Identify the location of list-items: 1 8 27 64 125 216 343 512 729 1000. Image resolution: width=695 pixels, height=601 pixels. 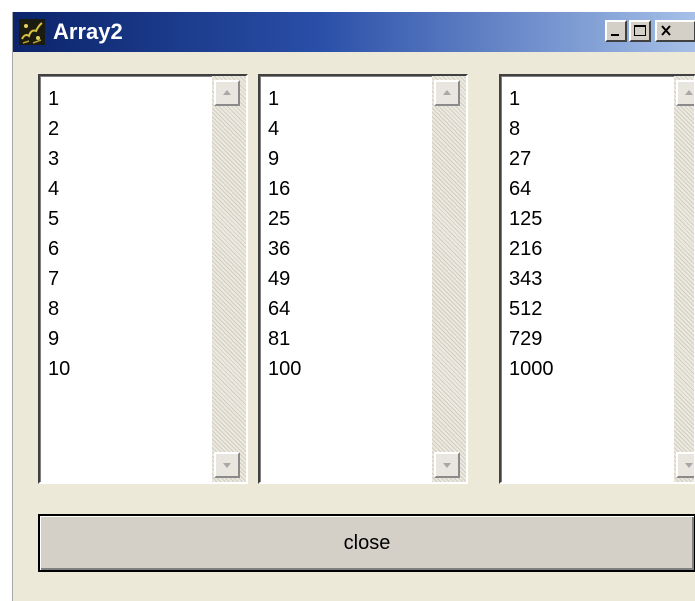
(531, 234).